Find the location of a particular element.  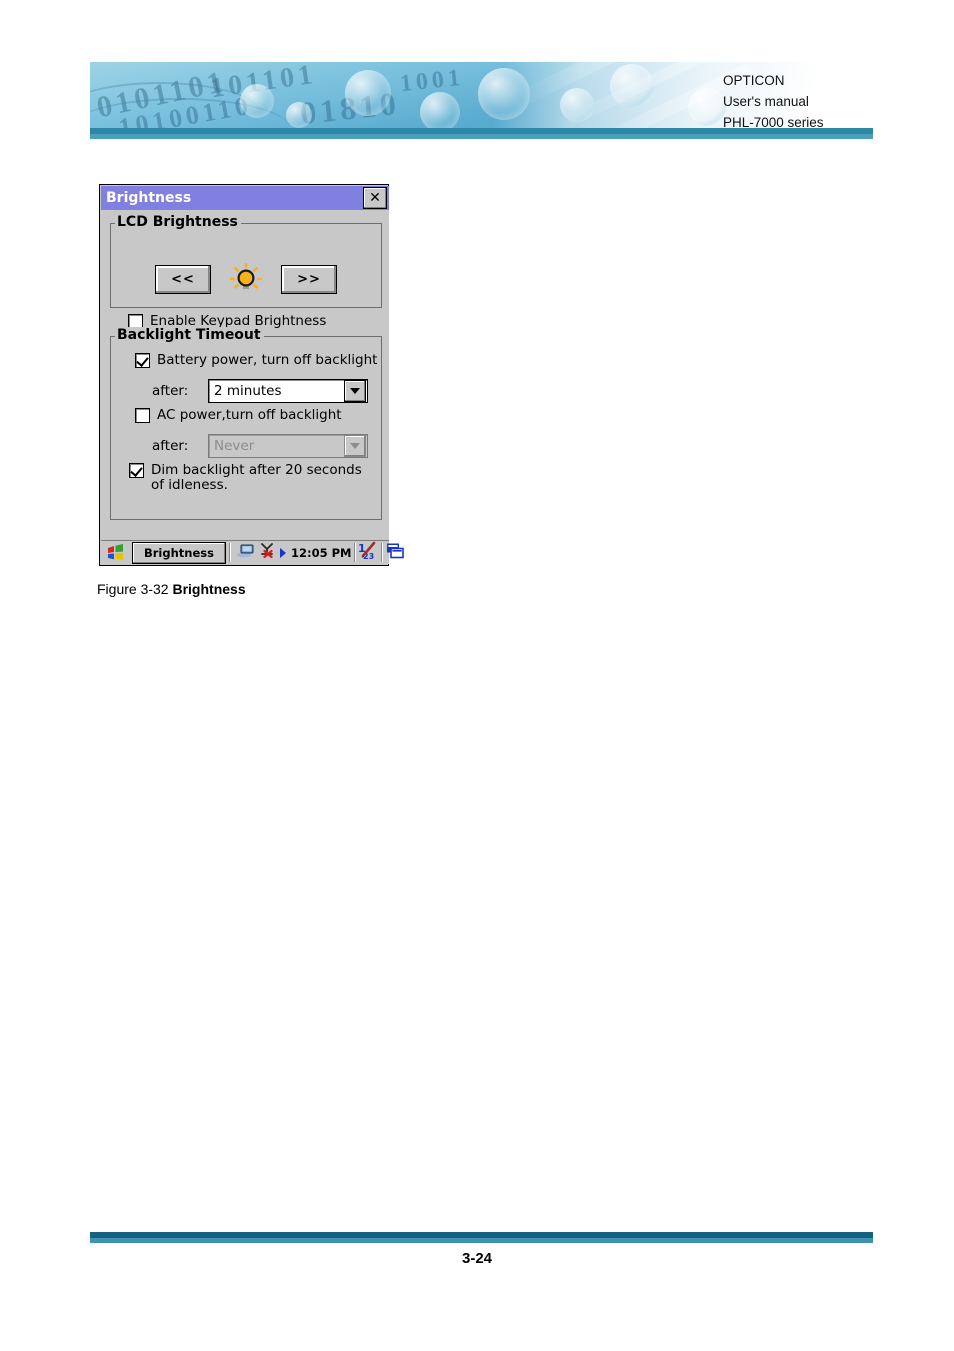

lcd-brightness-controls: << >> is located at coordinates (246, 279).